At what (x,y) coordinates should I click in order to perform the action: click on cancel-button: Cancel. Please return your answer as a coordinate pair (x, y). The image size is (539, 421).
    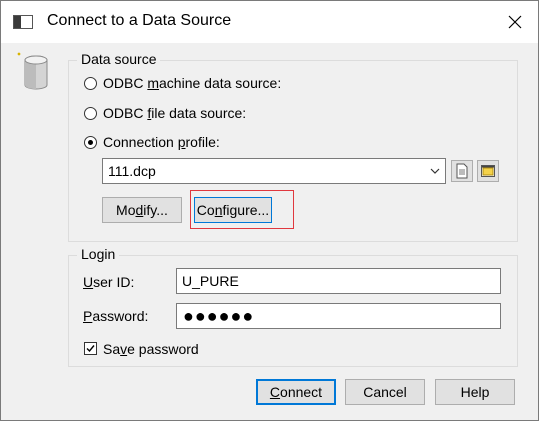
    Looking at the image, I should click on (385, 392).